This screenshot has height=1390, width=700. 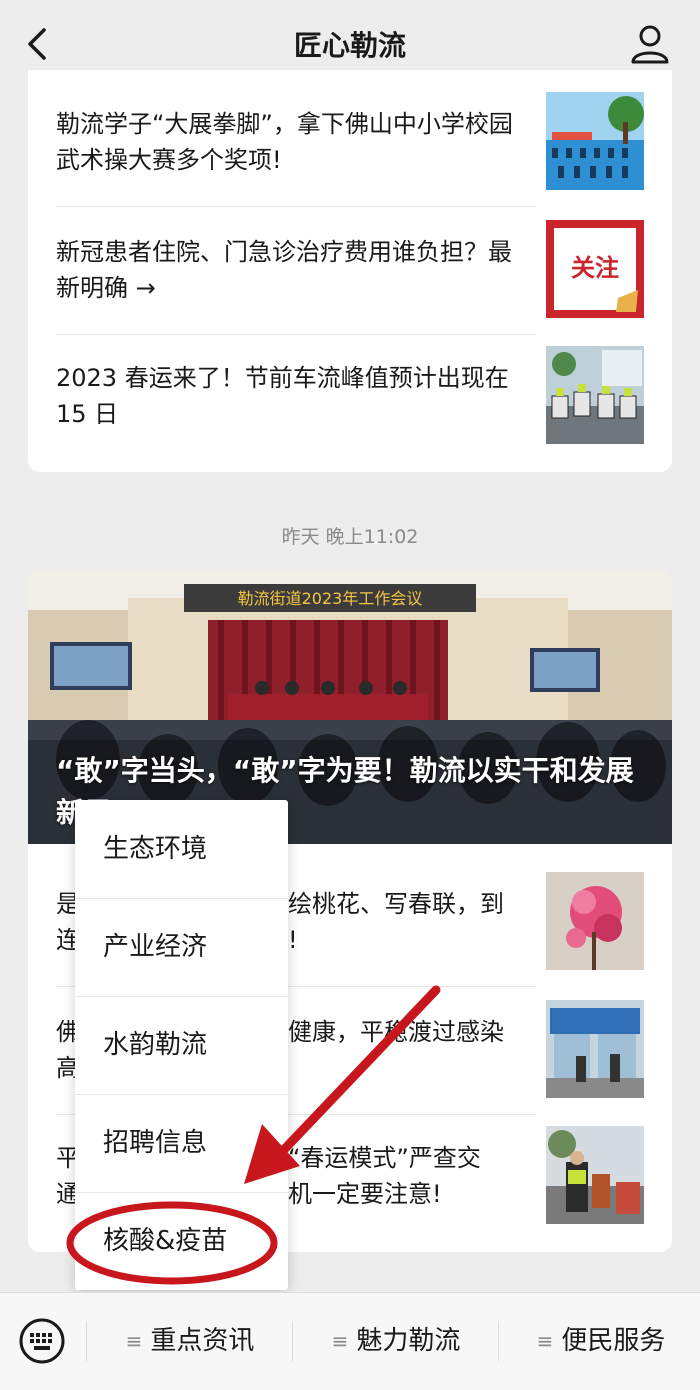 What do you see at coordinates (284, 142) in the screenshot?
I see `article-title: 勒流学子“大展拳脚”，拿下佛山中小学校园武术操大赛多个奖项!` at bounding box center [284, 142].